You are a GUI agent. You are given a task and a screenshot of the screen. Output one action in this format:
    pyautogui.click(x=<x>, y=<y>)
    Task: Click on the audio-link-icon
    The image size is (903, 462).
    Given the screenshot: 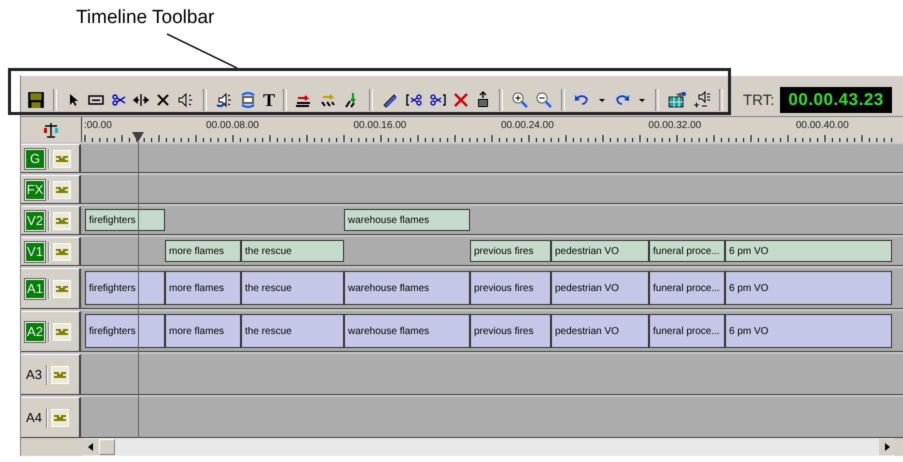 What is the action you would take?
    pyautogui.click(x=224, y=100)
    